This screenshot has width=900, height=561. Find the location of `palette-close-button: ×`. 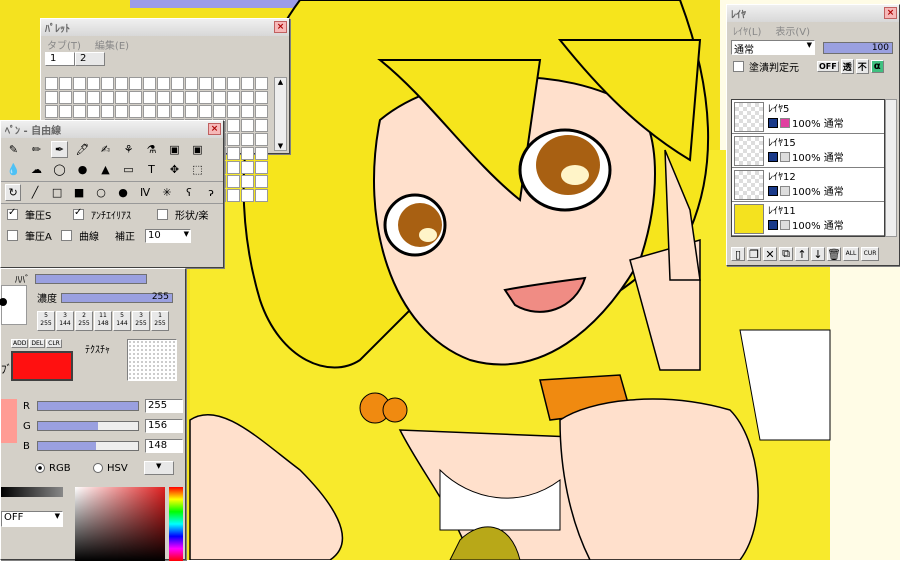

palette-close-button: × is located at coordinates (280, 27).